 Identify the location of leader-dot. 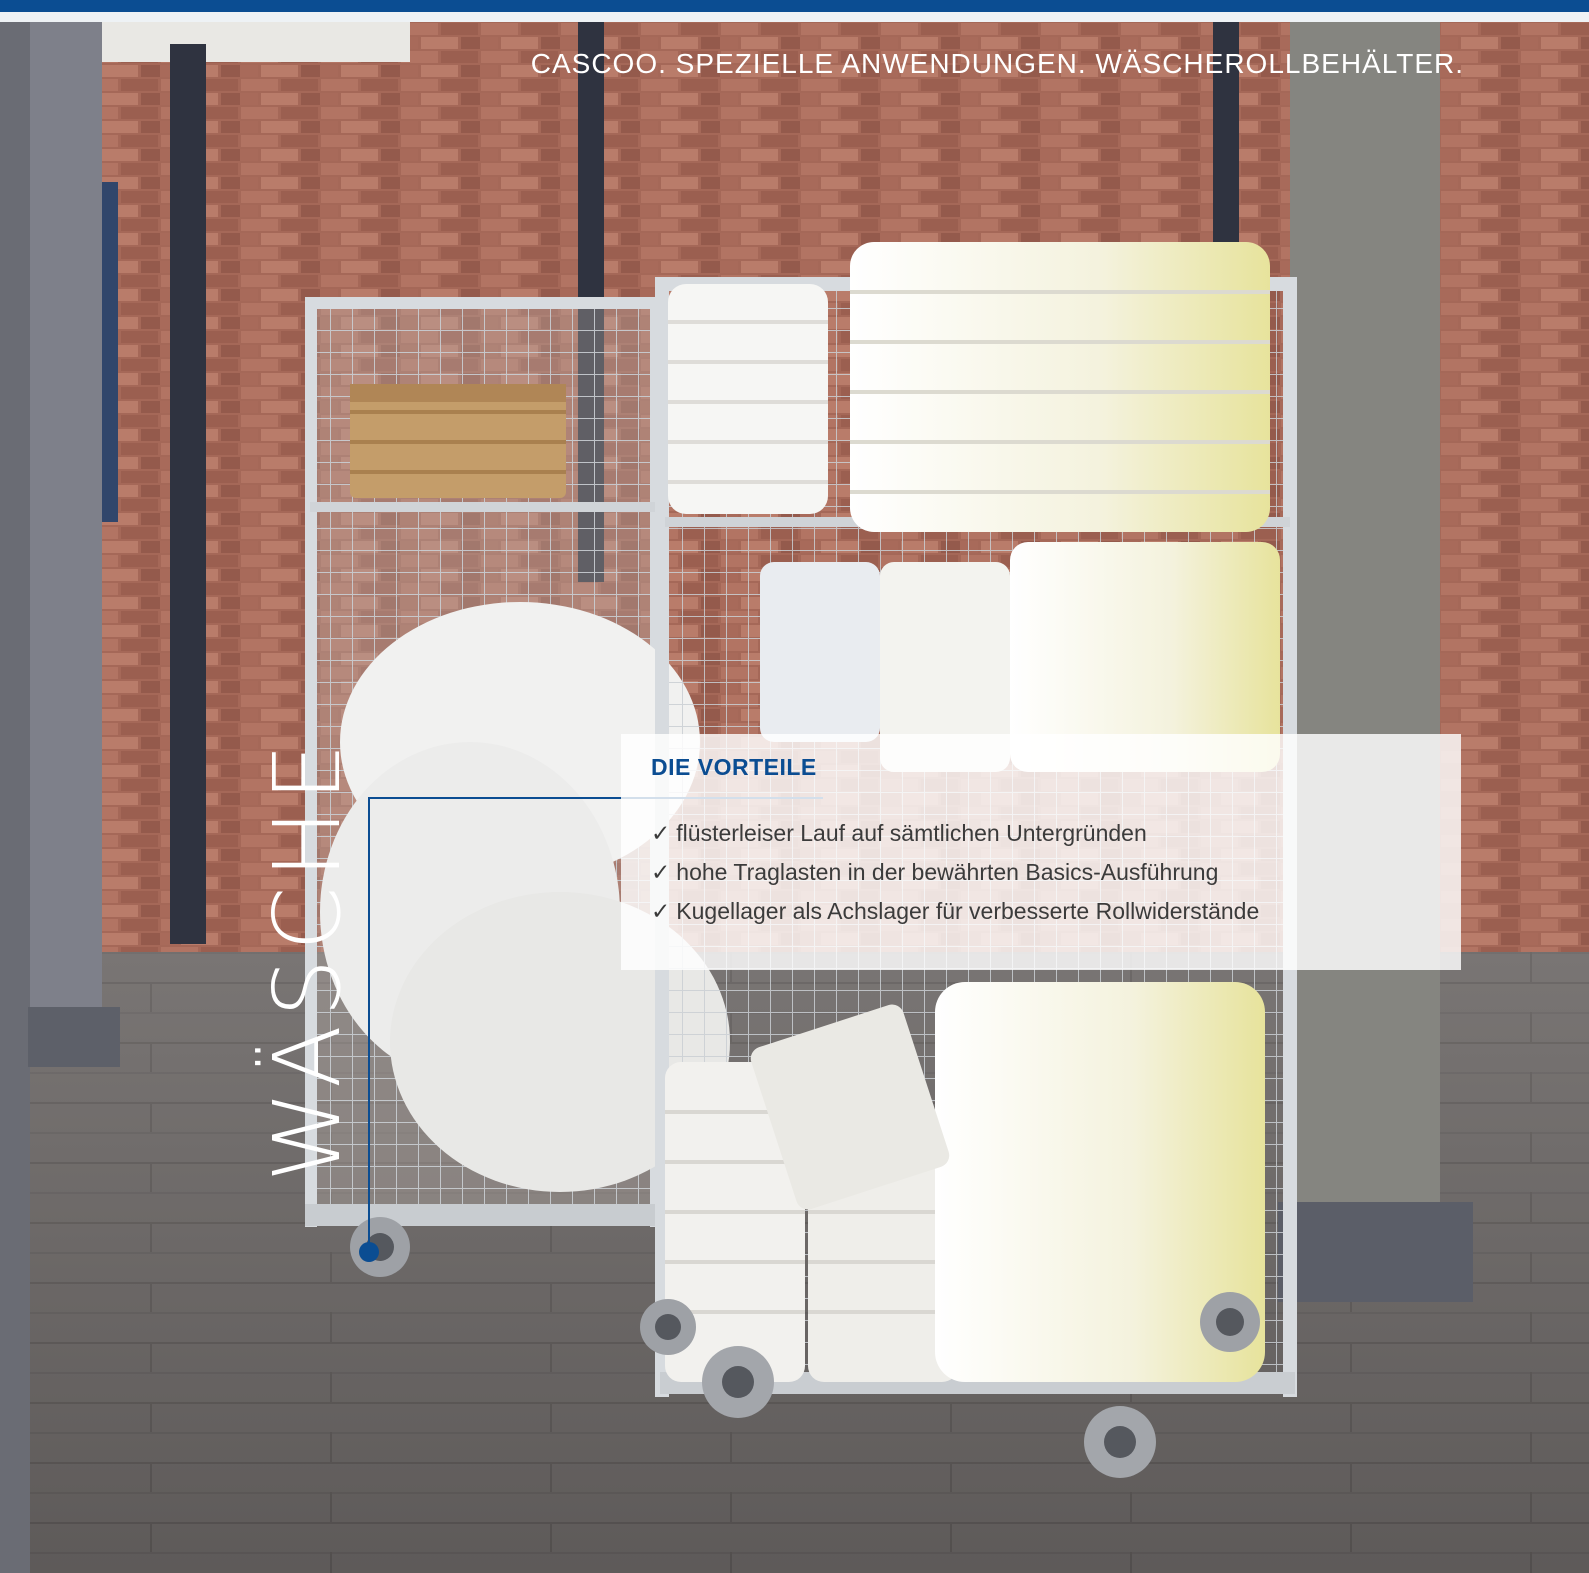
(369, 1252).